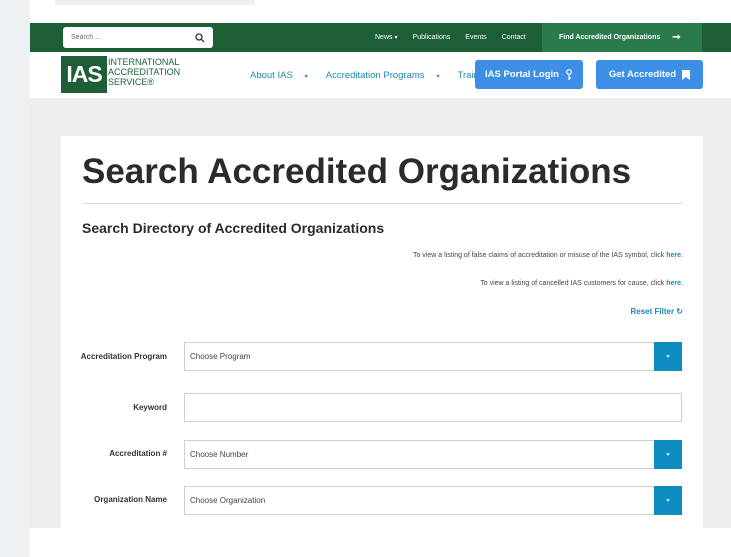 The height and width of the screenshot is (557, 731). What do you see at coordinates (433, 407) in the screenshot?
I see `keyword-input` at bounding box center [433, 407].